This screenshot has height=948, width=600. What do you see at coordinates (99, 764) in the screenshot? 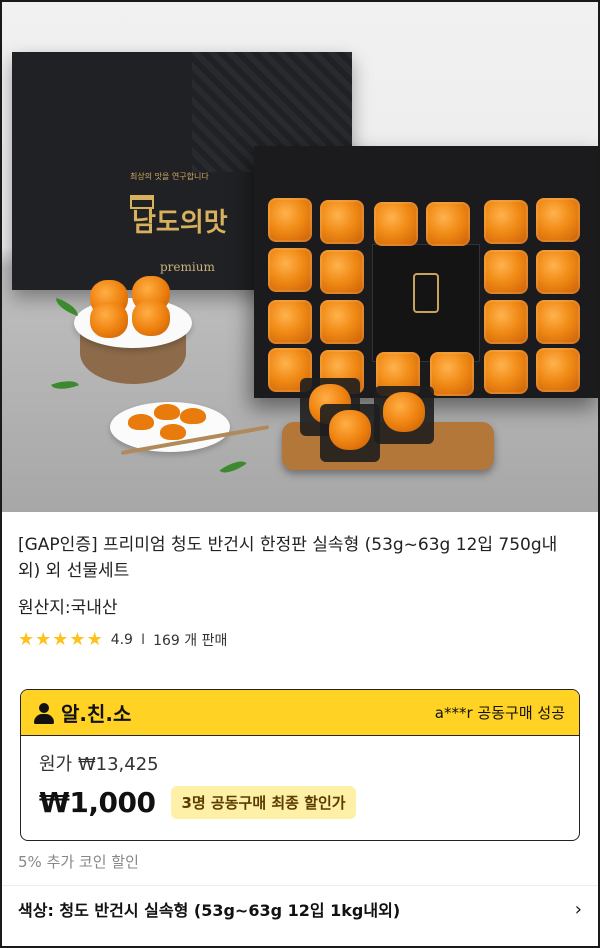
I see `original-price: 원가 ₩13,425` at bounding box center [99, 764].